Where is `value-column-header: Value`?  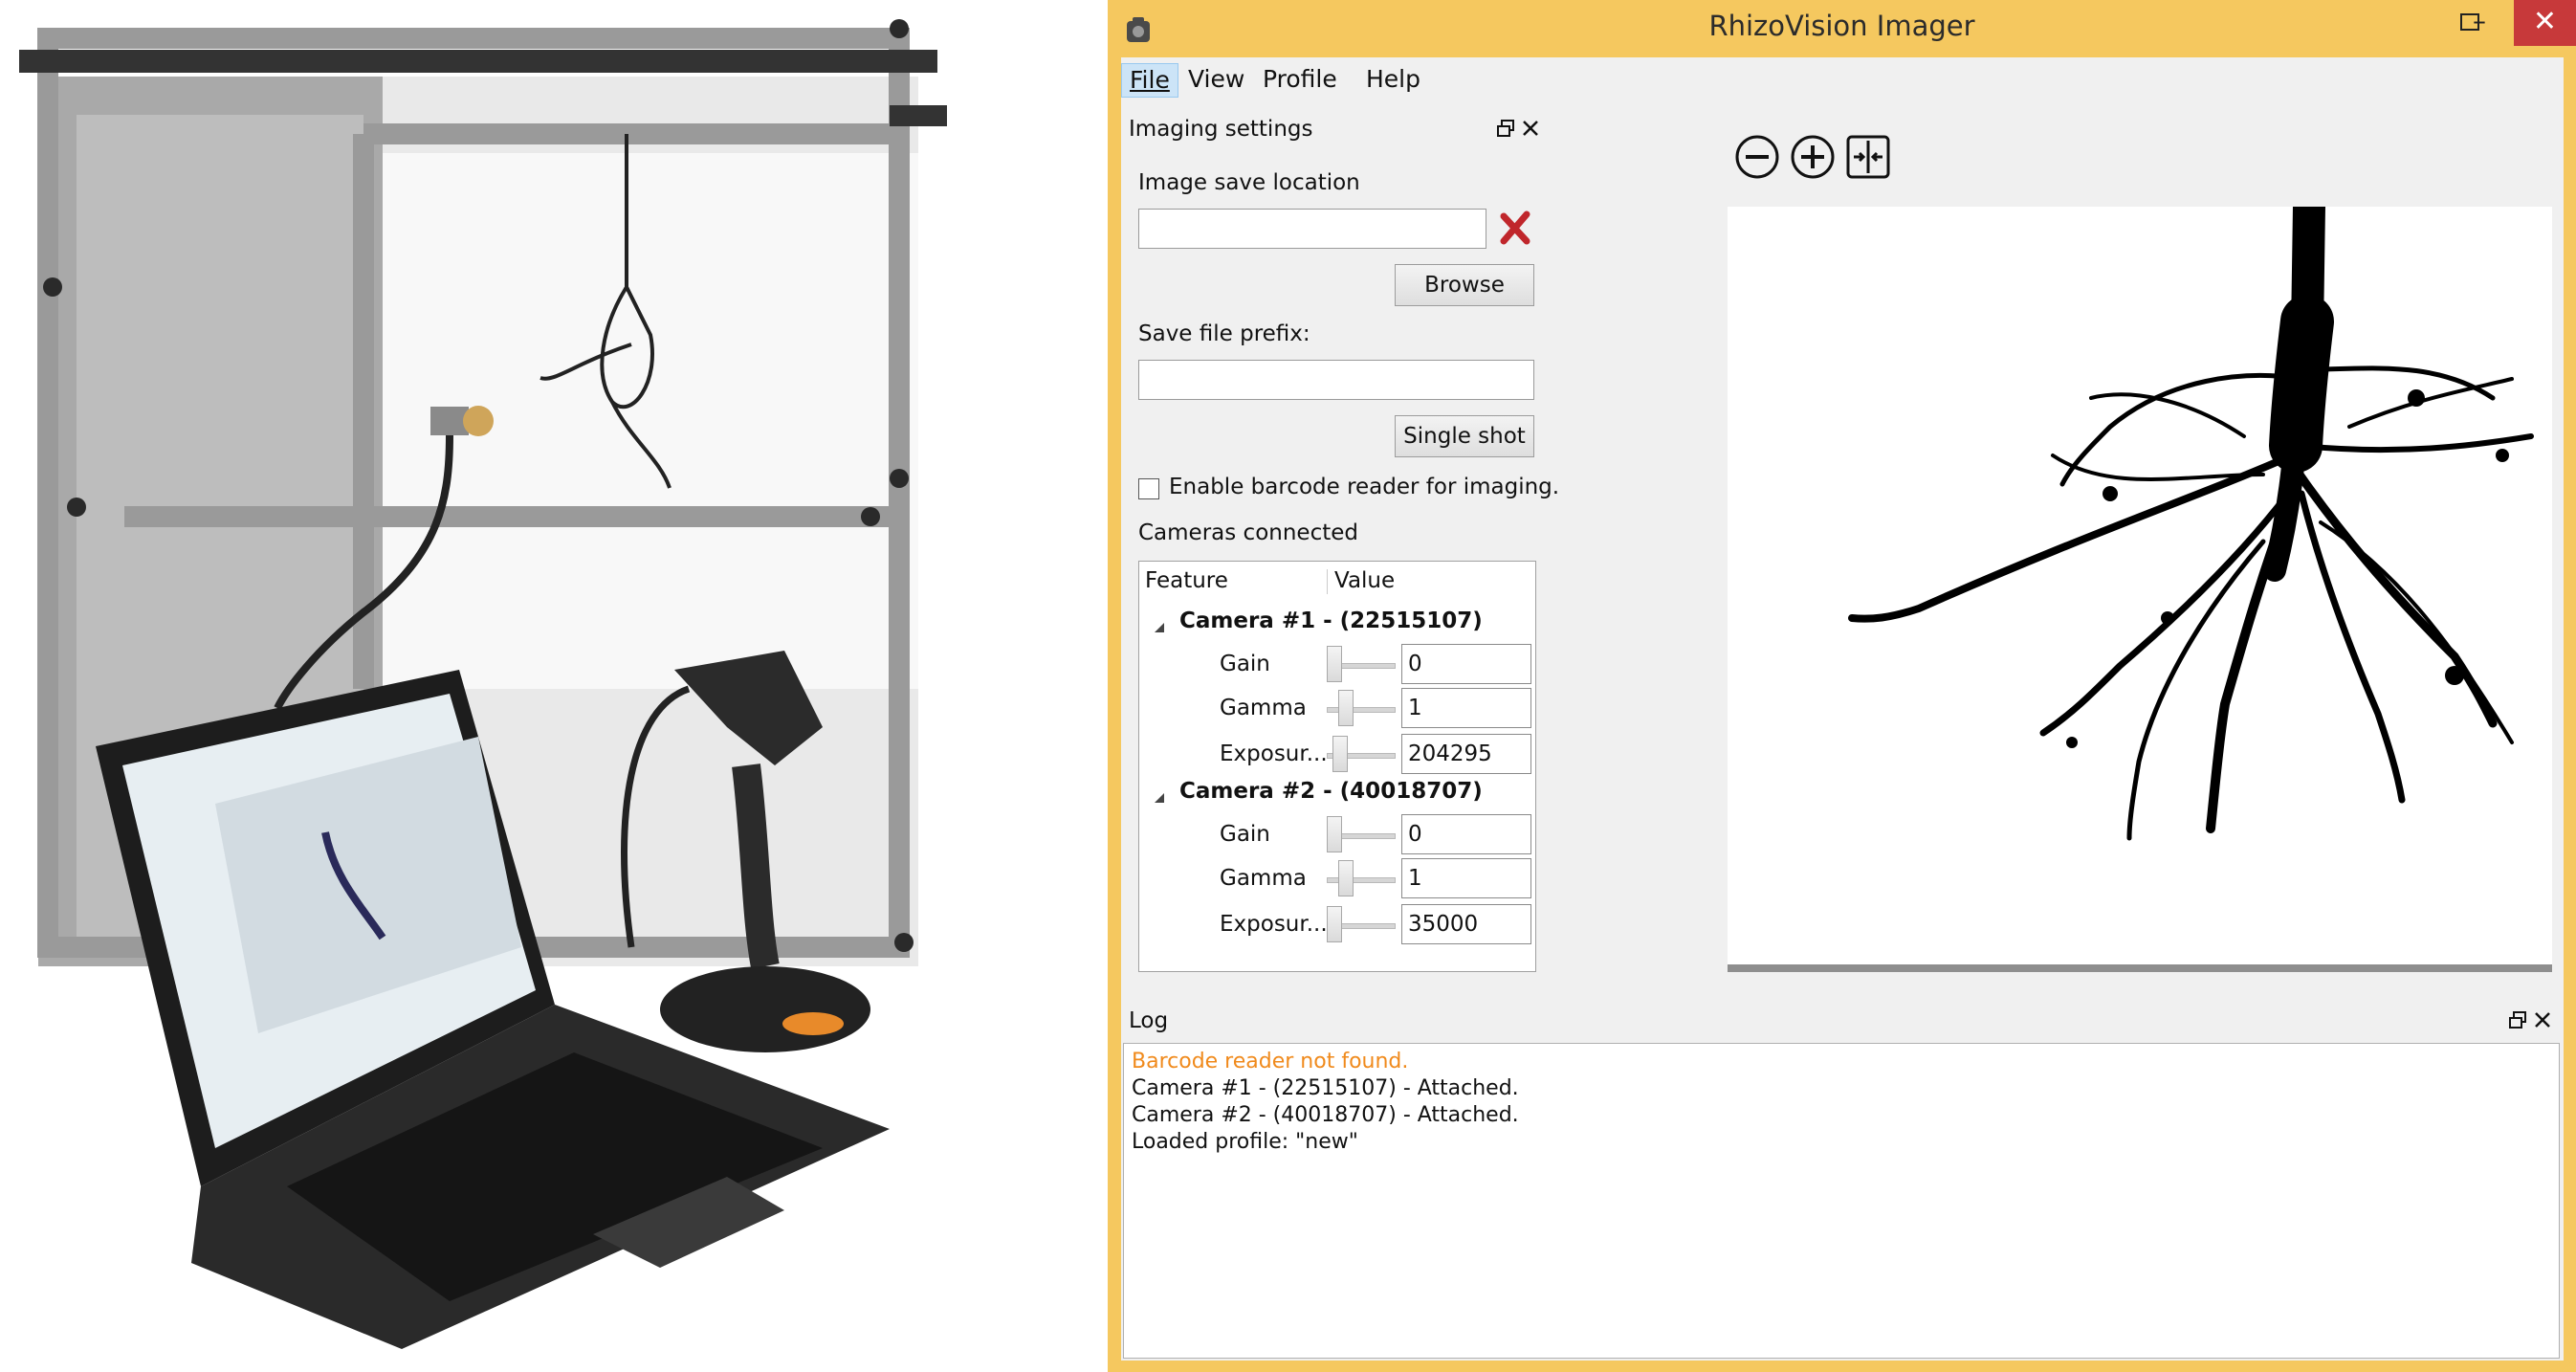 value-column-header: Value is located at coordinates (1364, 581).